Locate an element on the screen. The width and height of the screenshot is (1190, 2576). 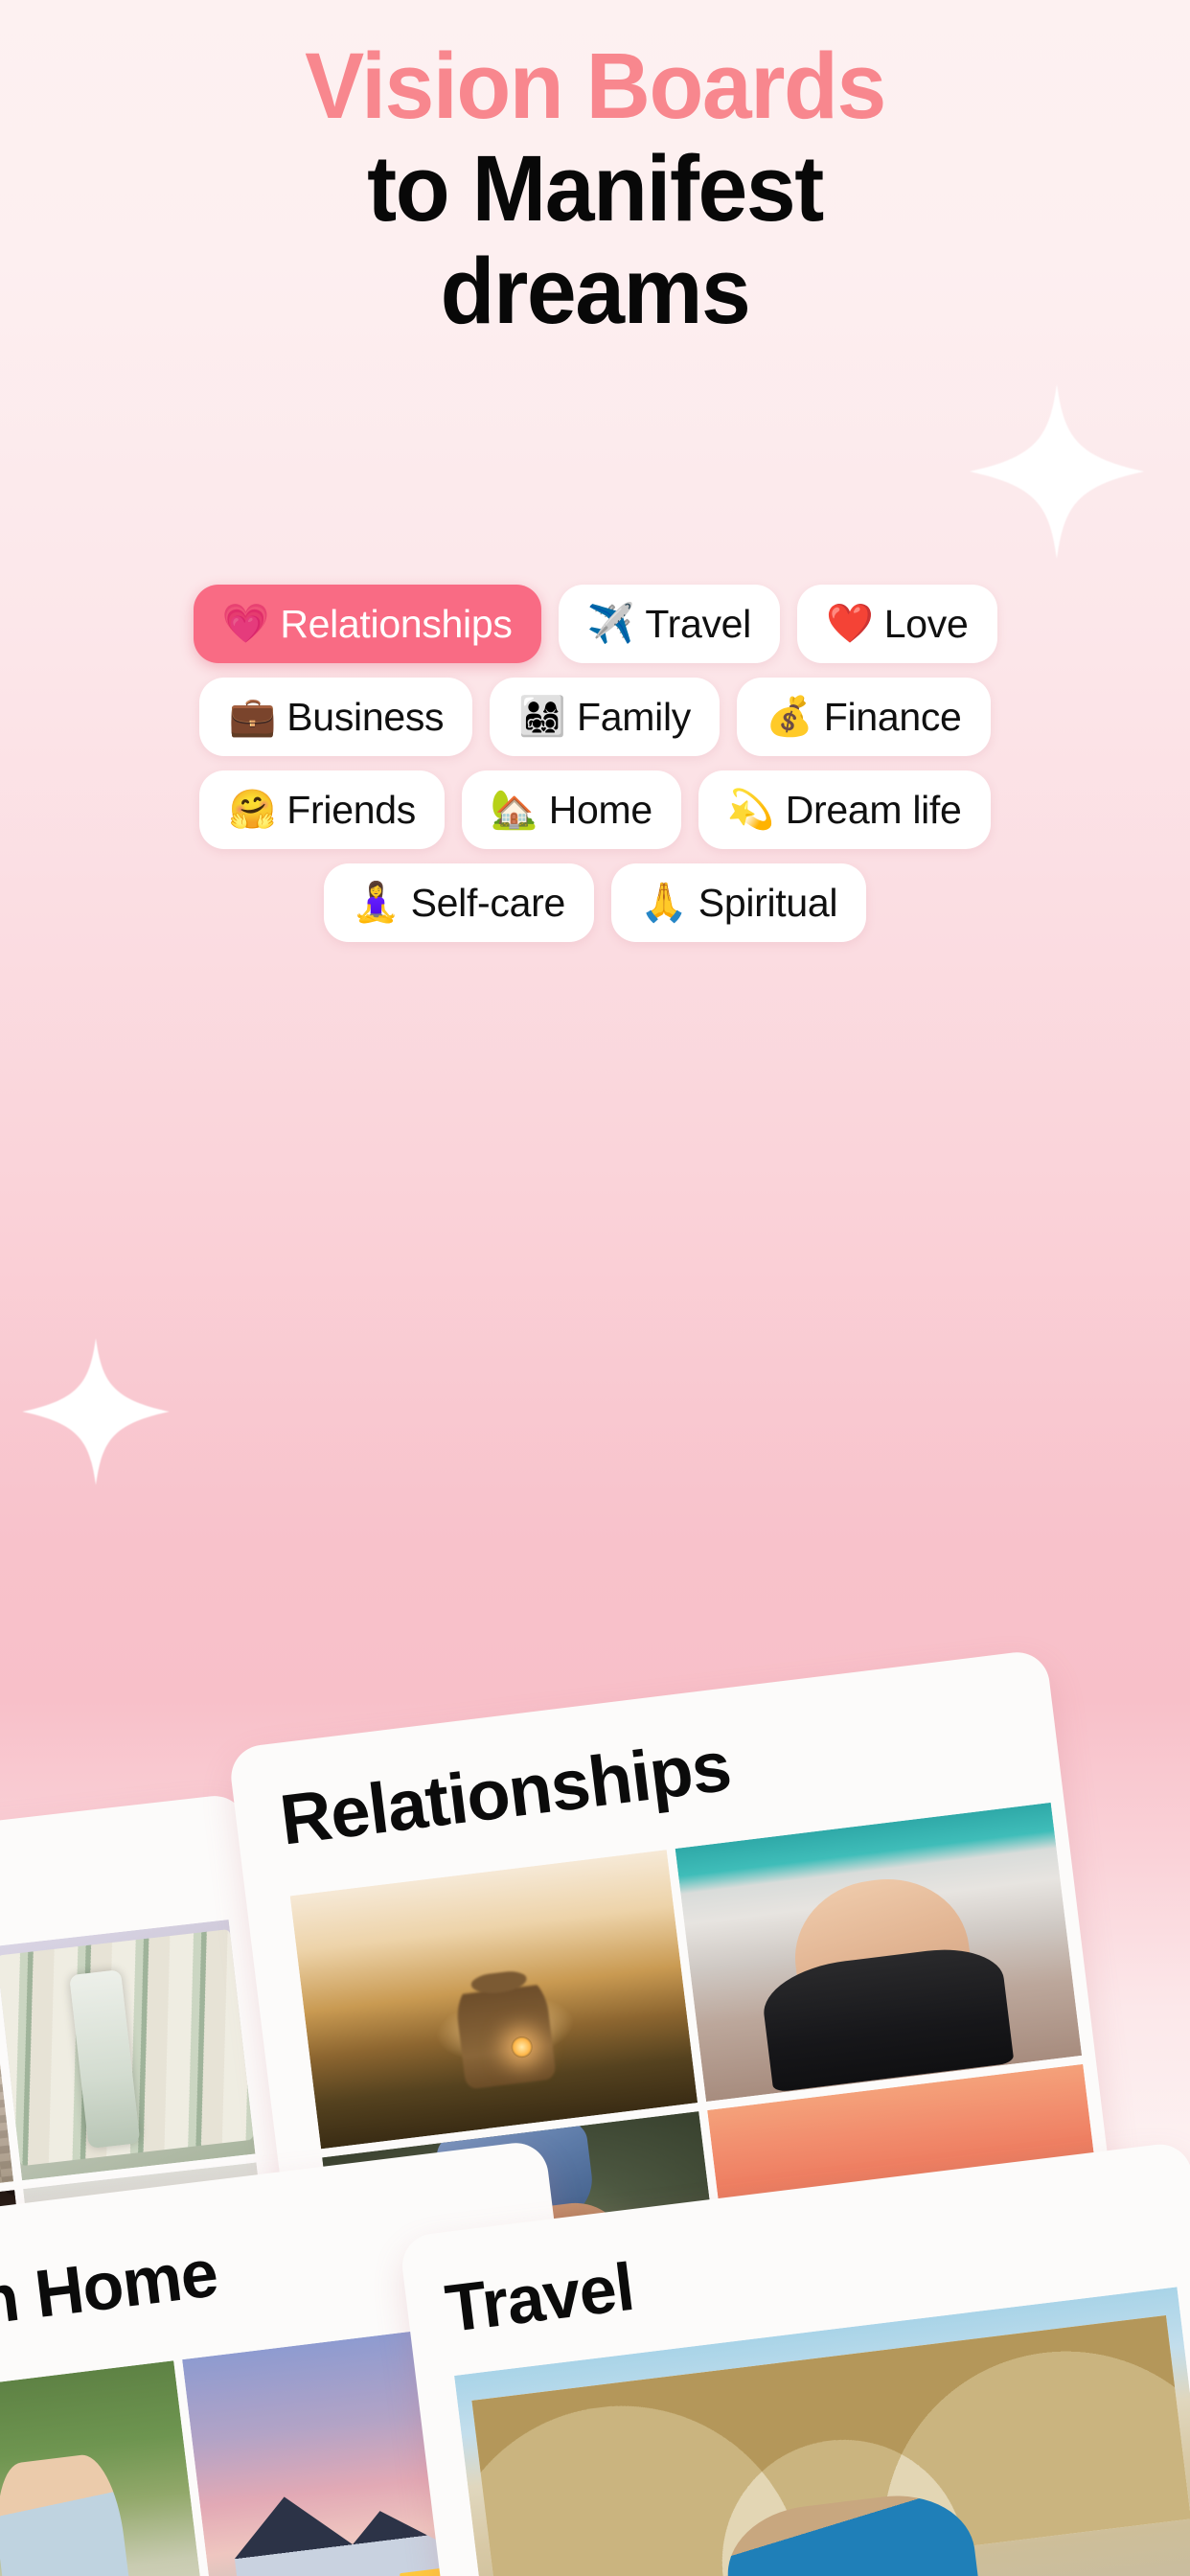
category-chip-row: 🧘‍♀️ Self-care 🙏 Spiritual is located at coordinates (595, 902).